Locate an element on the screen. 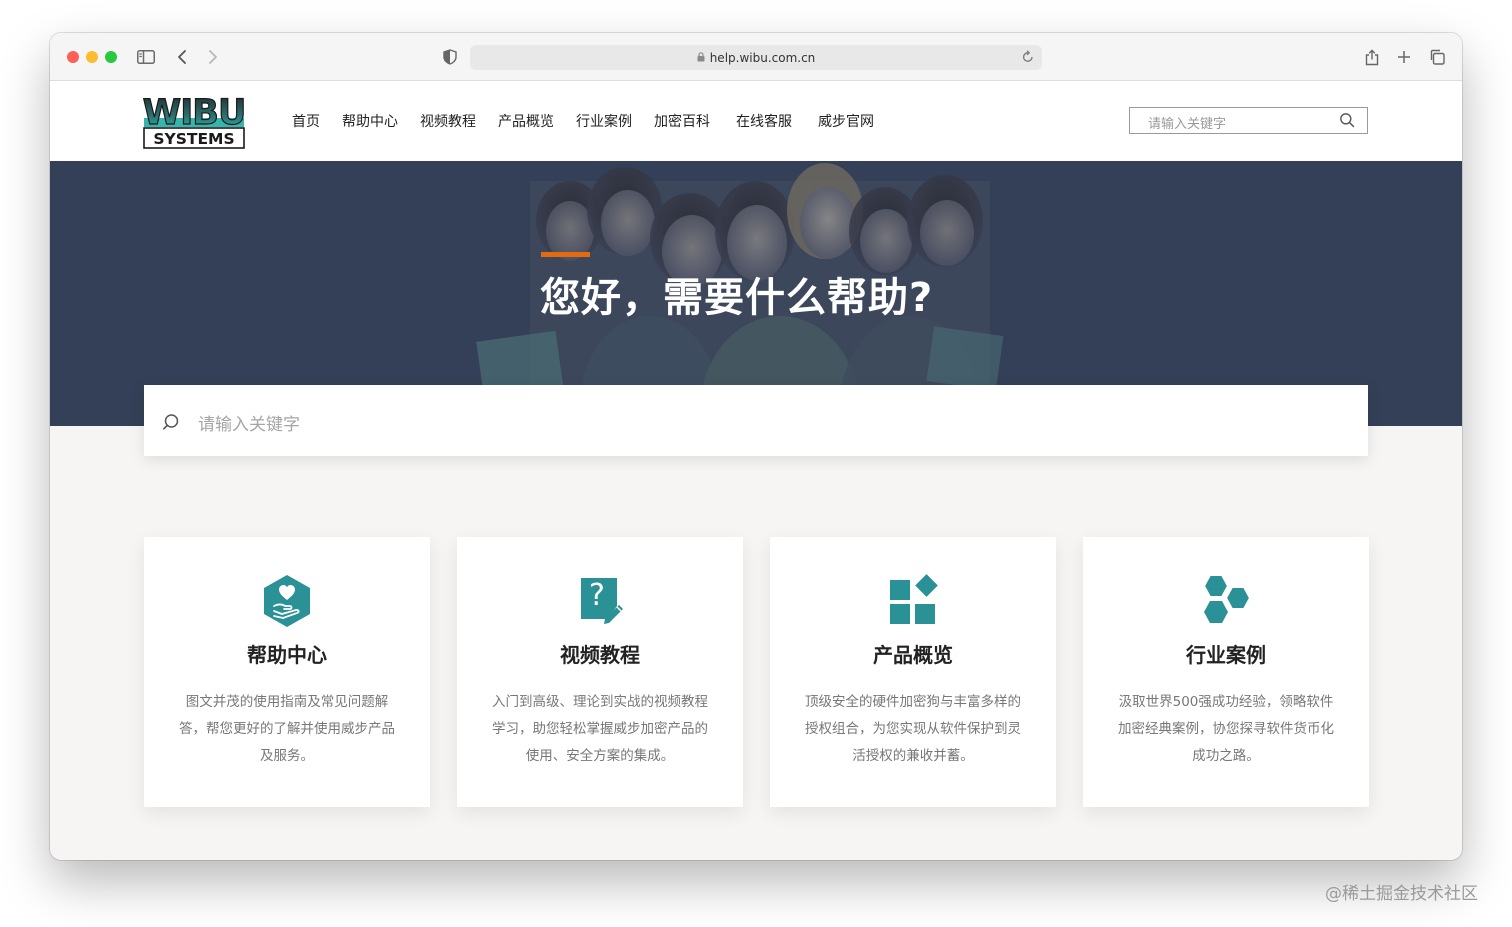  privacy-shield-icon is located at coordinates (450, 57).